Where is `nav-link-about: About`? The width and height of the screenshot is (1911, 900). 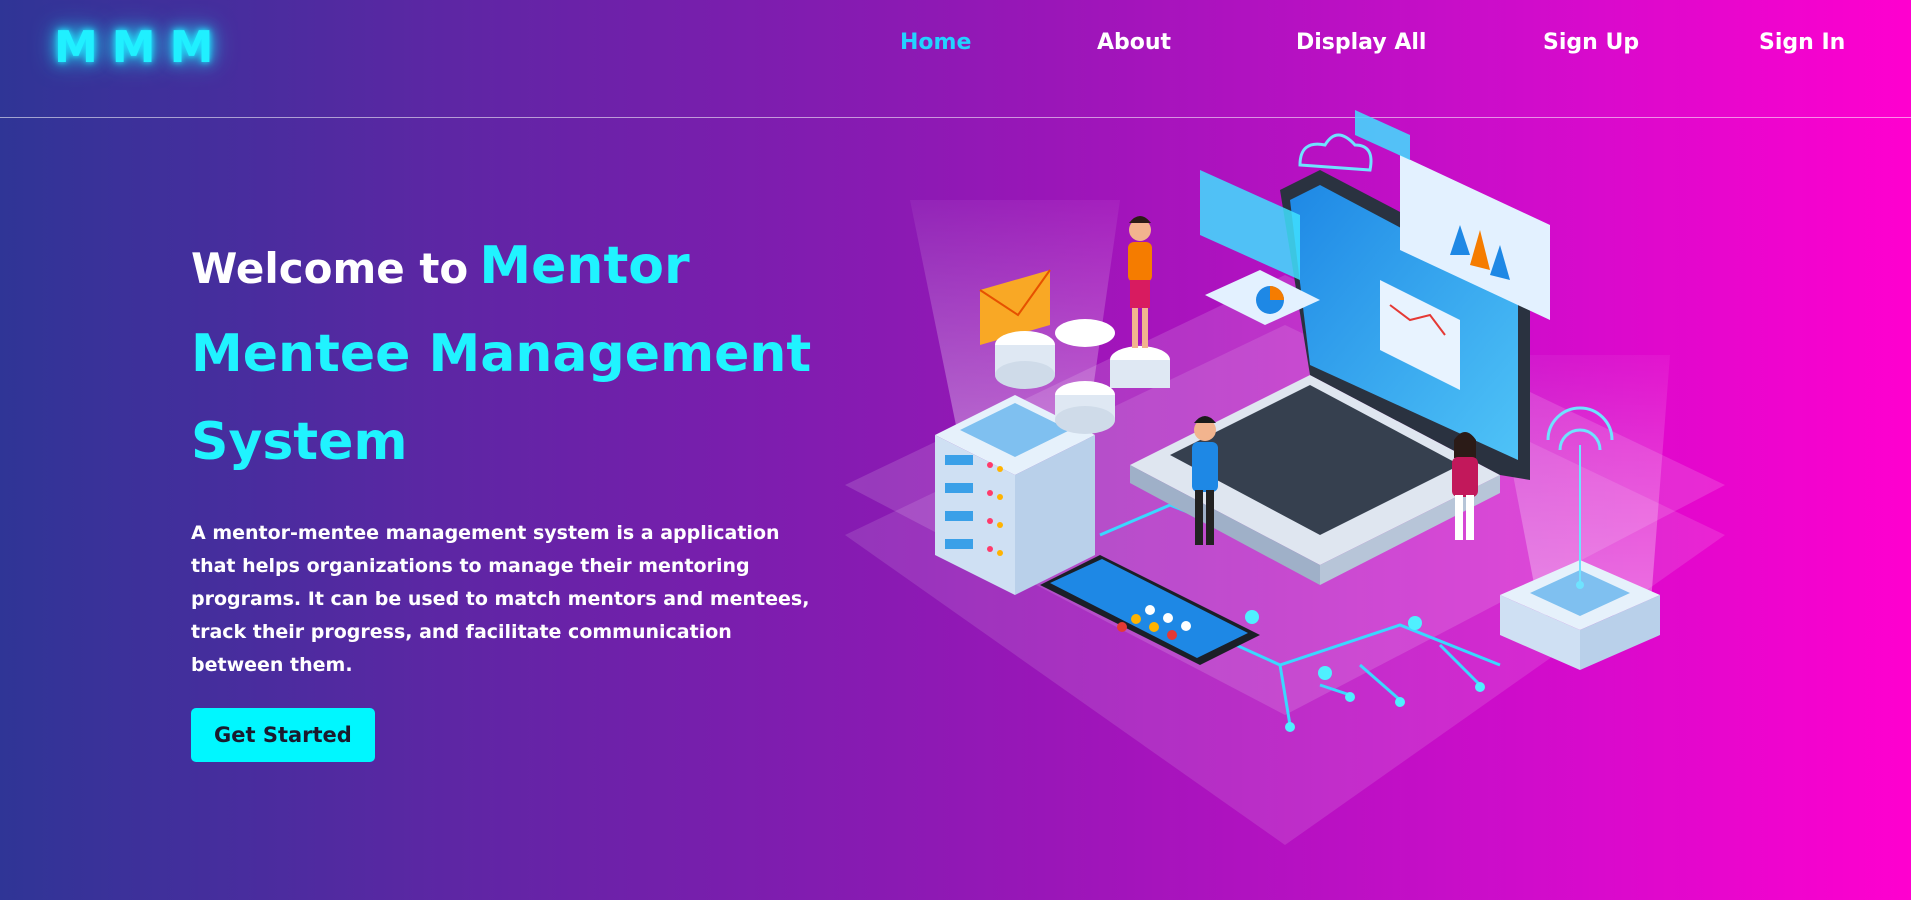 nav-link-about: About is located at coordinates (1134, 42).